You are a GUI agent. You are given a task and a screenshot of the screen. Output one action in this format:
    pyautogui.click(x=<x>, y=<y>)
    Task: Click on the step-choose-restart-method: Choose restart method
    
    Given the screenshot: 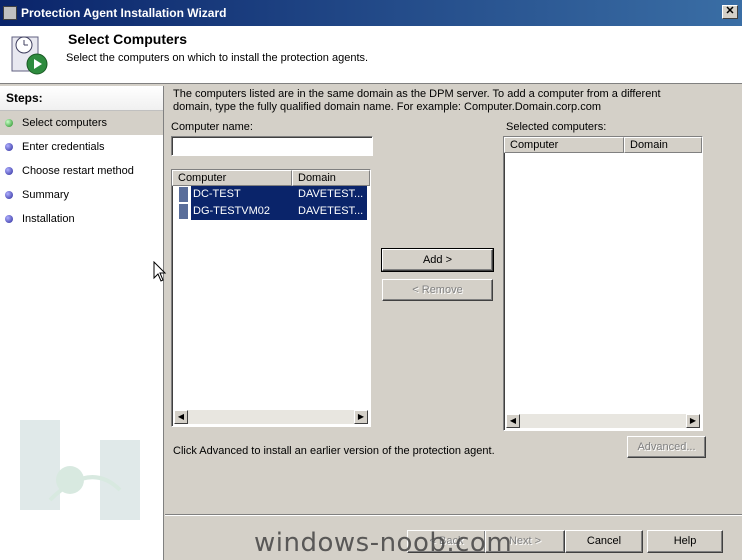 What is the action you would take?
    pyautogui.click(x=81, y=171)
    